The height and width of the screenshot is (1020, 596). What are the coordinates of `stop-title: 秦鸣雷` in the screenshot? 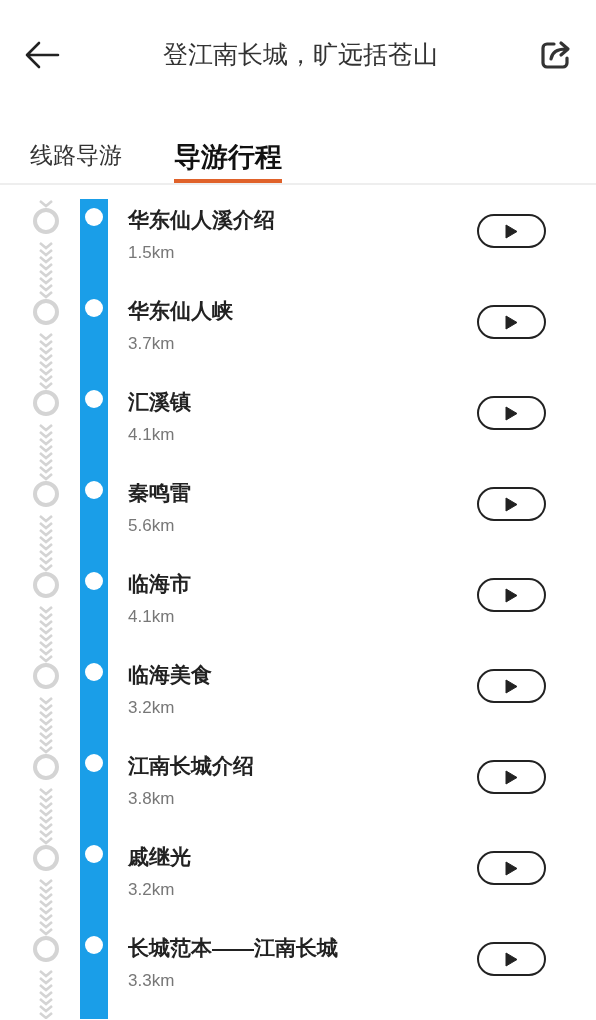 It's located at (302, 492).